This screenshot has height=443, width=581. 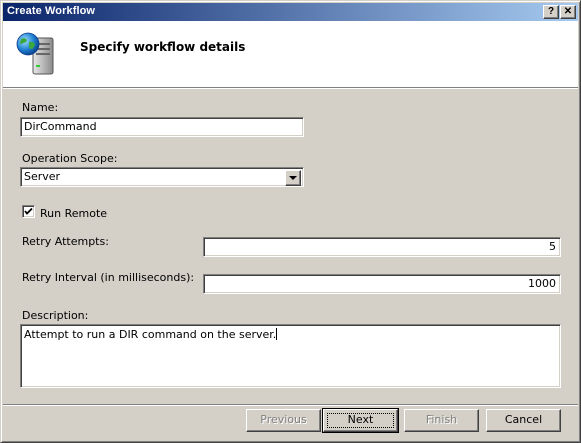 I want to click on cancel-button: Cancel, so click(x=523, y=420).